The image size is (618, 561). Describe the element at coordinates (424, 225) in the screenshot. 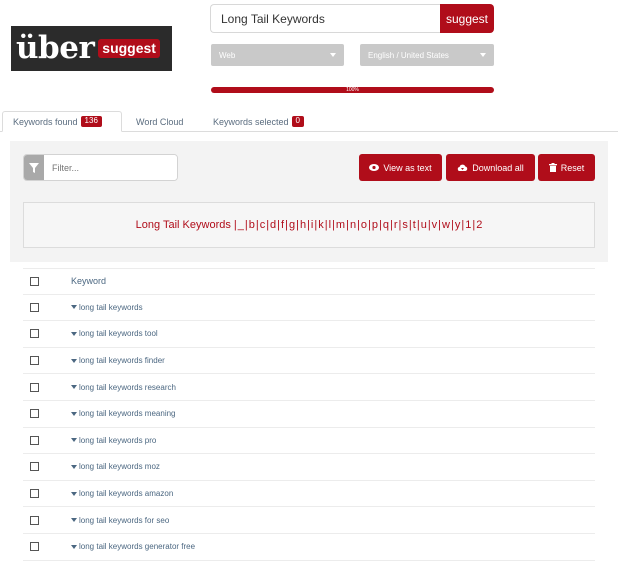

I see `letter-link: u` at that location.